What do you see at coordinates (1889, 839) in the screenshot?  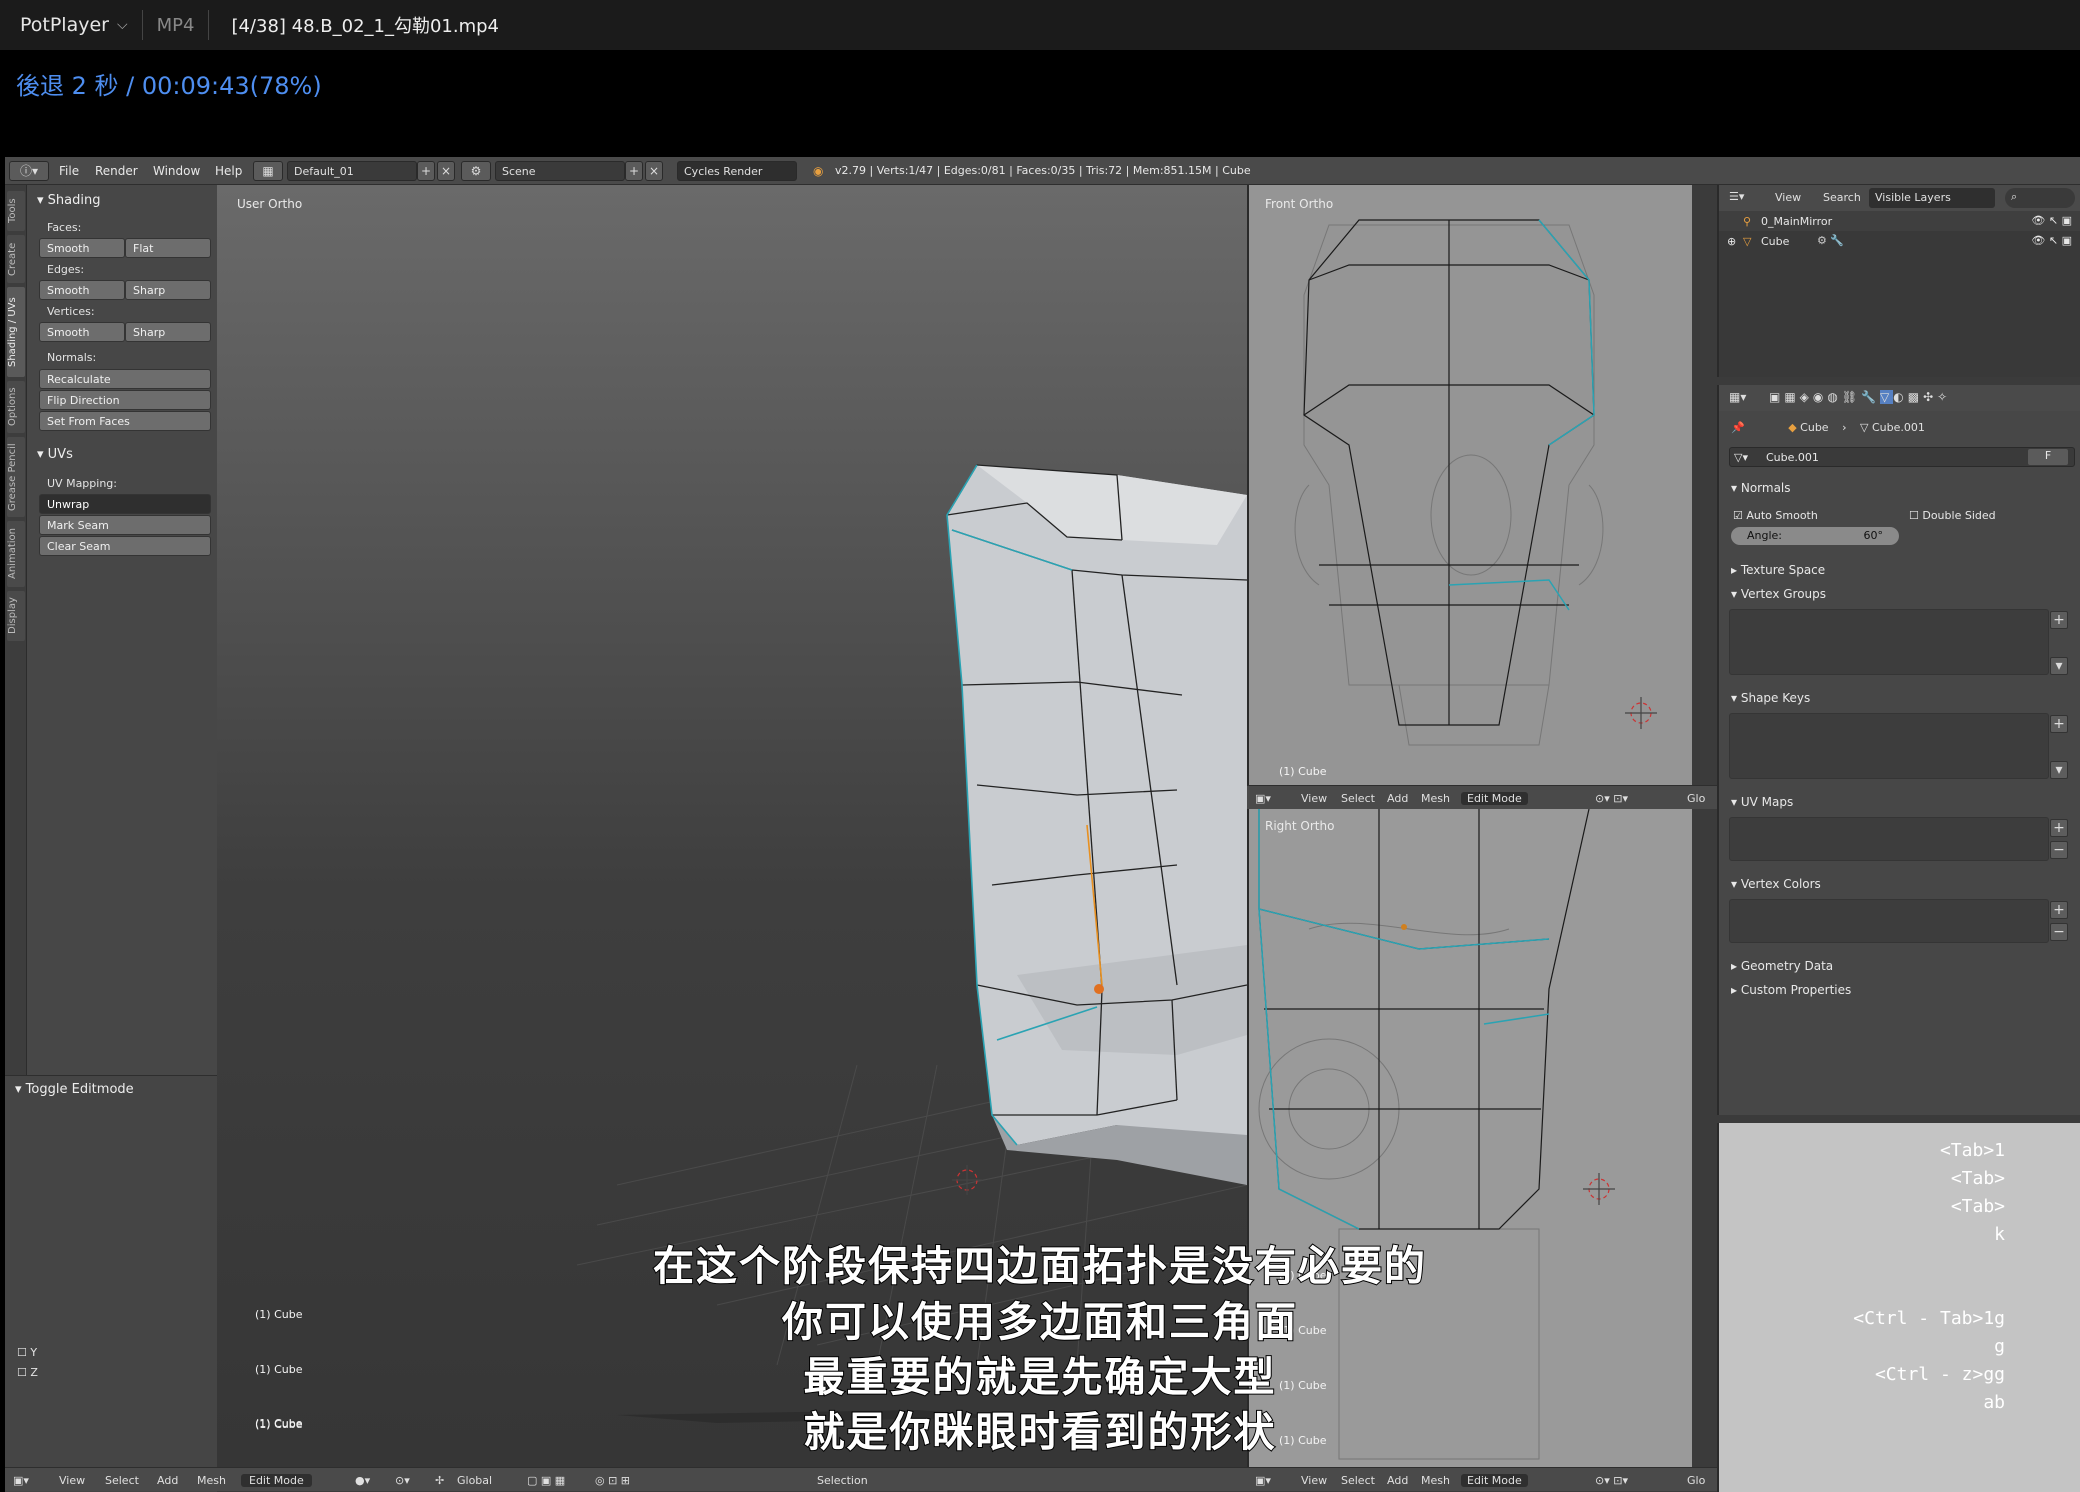 I see `uv-maps-list` at bounding box center [1889, 839].